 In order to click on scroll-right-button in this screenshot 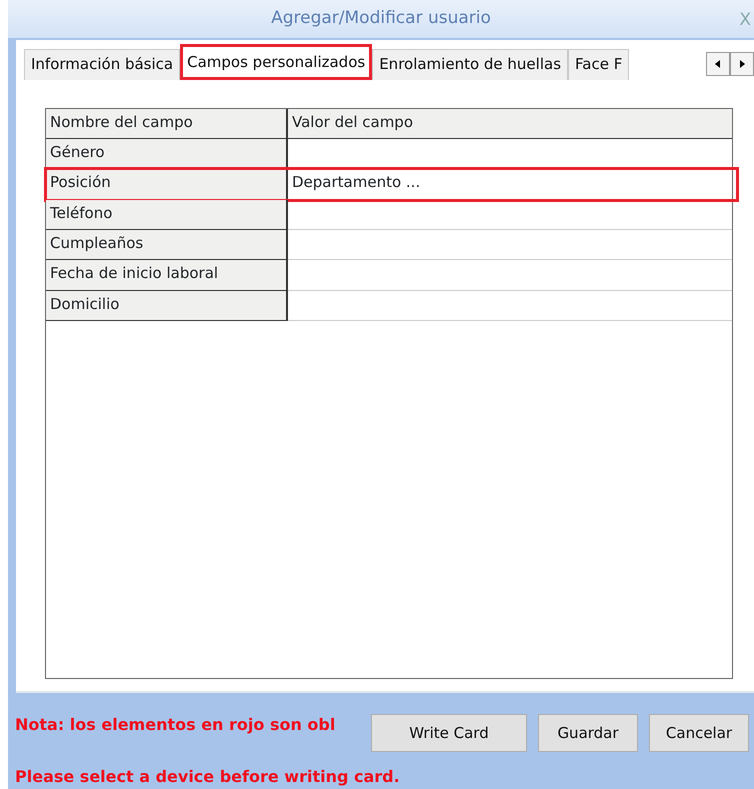, I will do `click(742, 64)`.